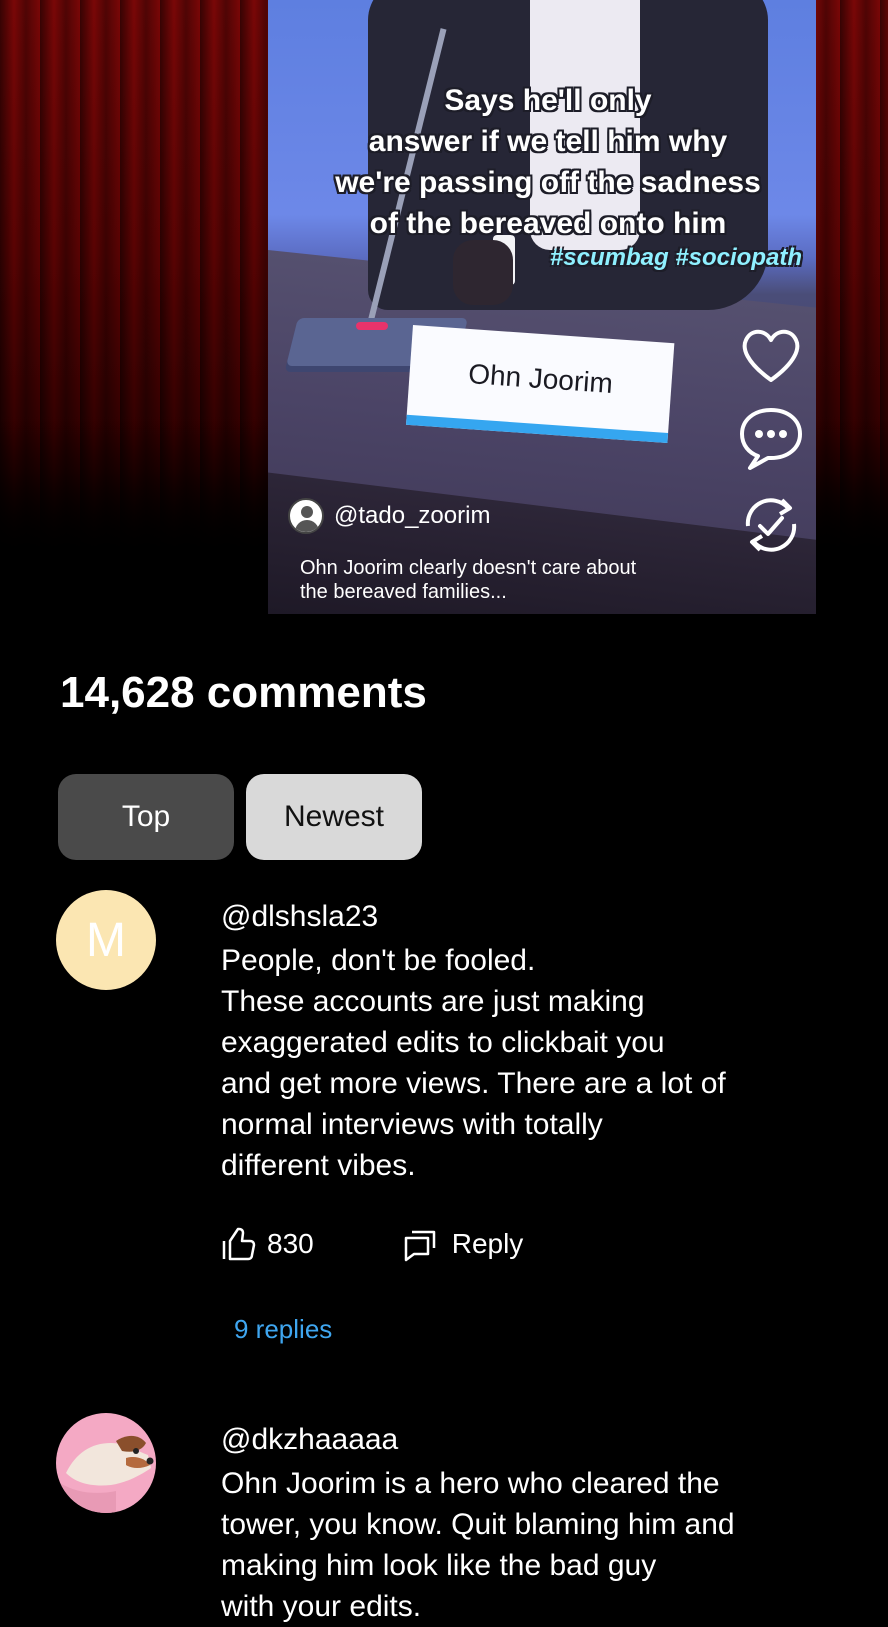 Image resolution: width=888 pixels, height=1627 pixels. What do you see at coordinates (483, 272) in the screenshot?
I see `character-hand-illustration` at bounding box center [483, 272].